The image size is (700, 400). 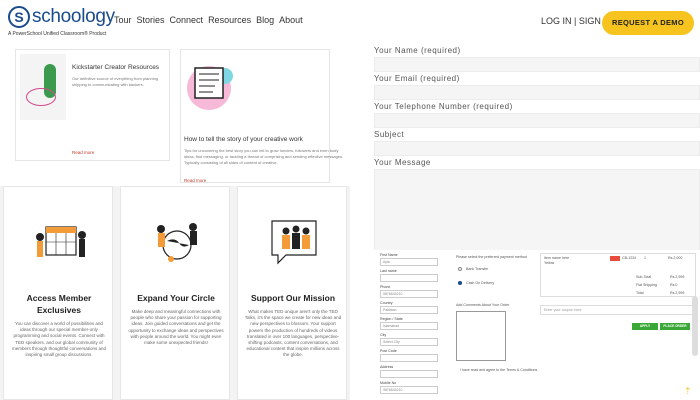 What do you see at coordinates (115, 67) in the screenshot?
I see `blog-card-title: Kickstarter Creator Resources` at bounding box center [115, 67].